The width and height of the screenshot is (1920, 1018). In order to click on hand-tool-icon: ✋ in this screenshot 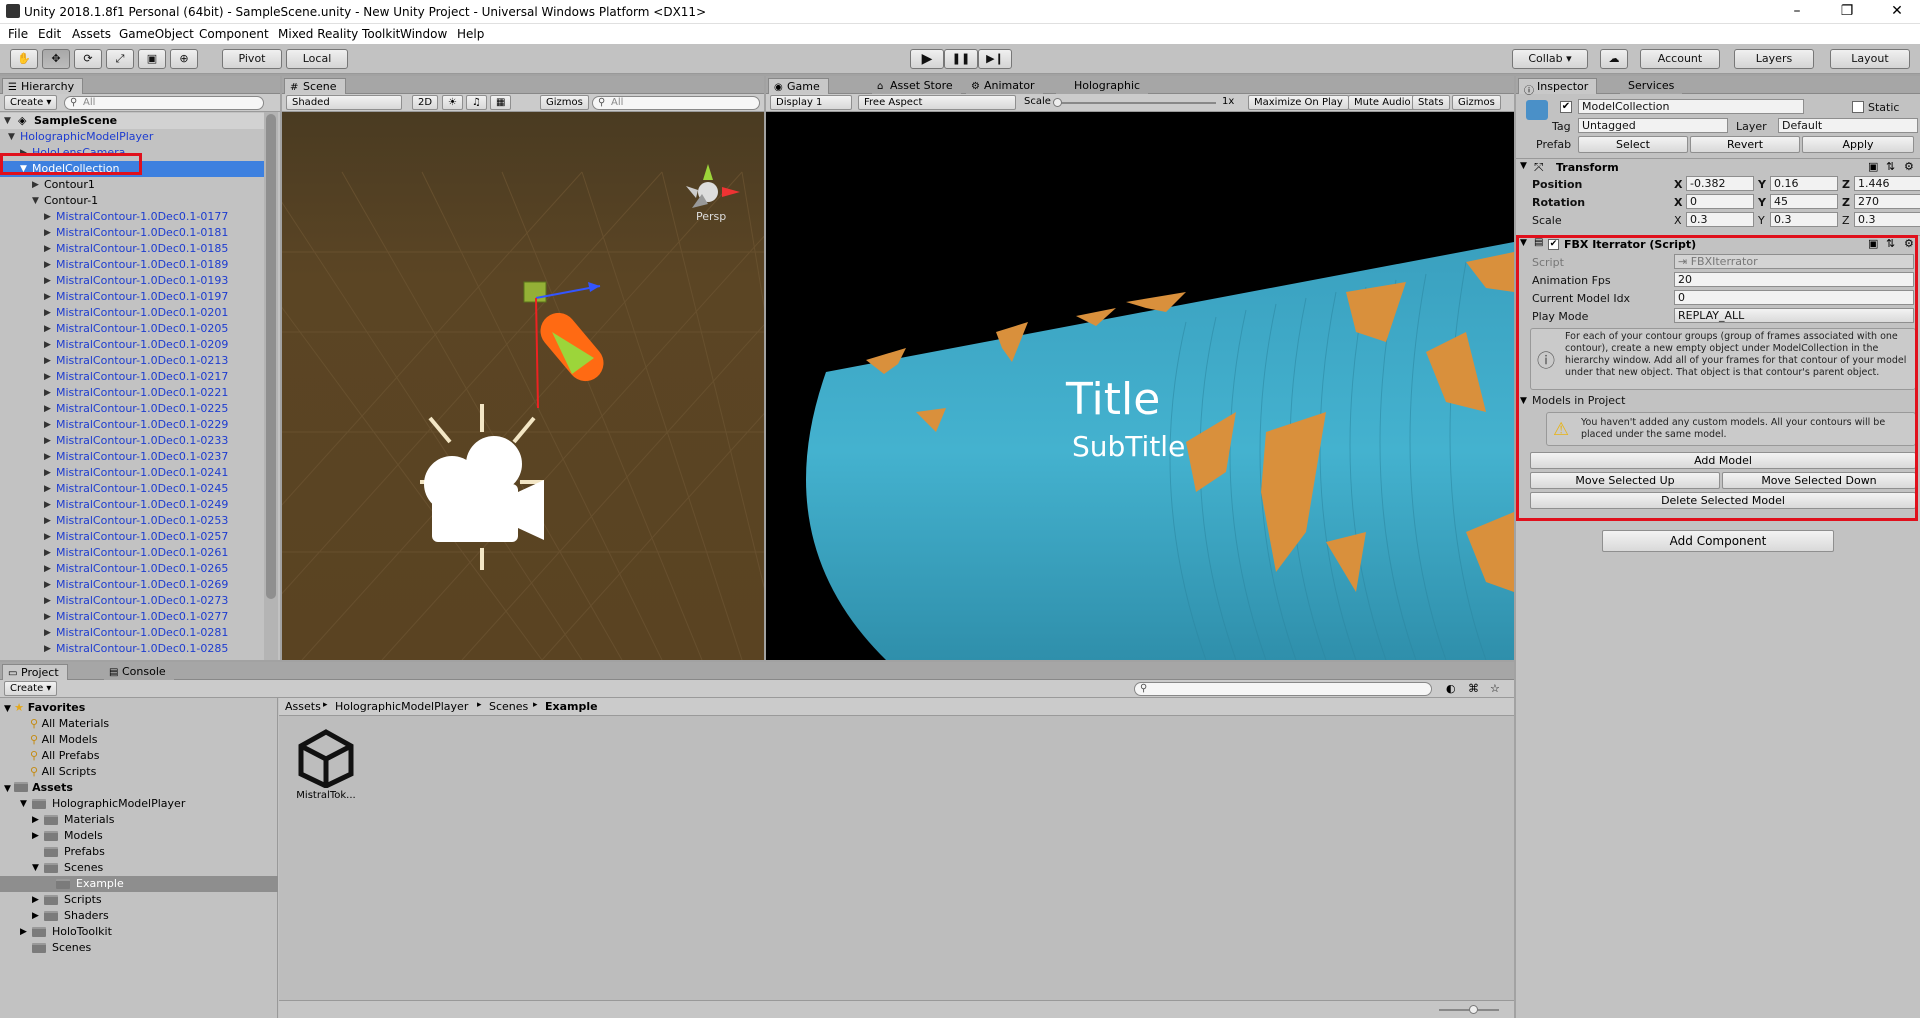, I will do `click(24, 59)`.